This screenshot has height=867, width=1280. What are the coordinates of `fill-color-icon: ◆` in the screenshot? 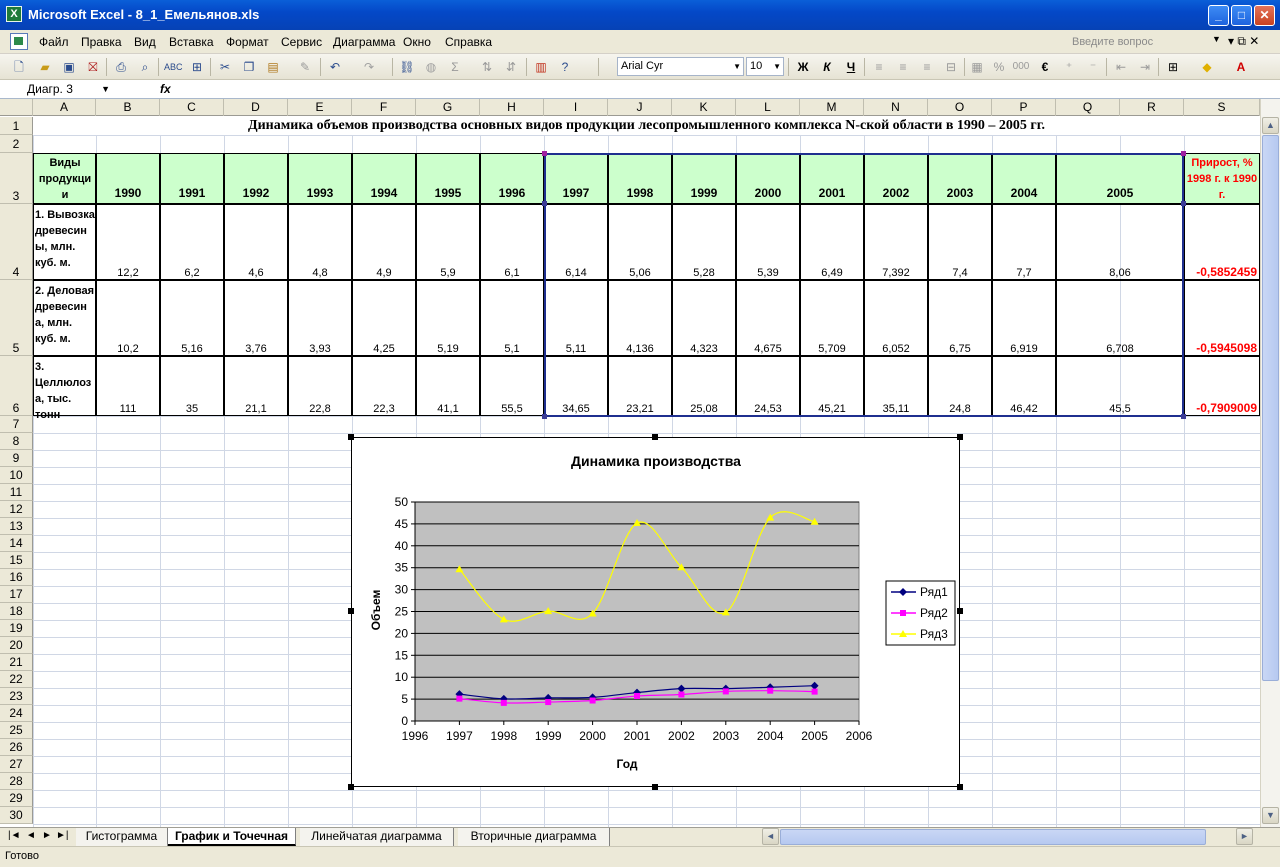 It's located at (1207, 67).